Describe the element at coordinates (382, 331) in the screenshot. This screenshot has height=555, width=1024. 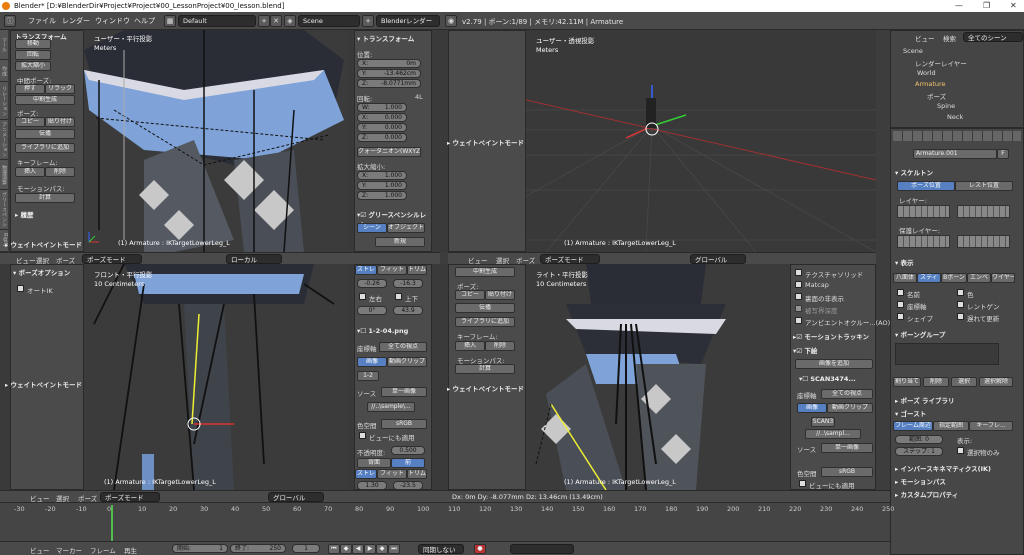
I see `image-entry-header: ▾☐ 1-2-04.png` at that location.